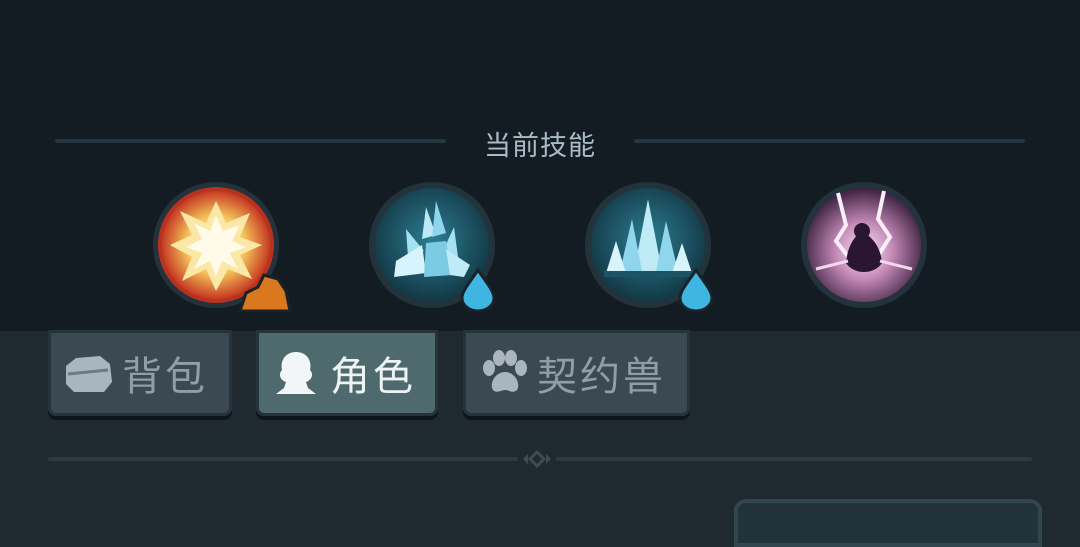 Image resolution: width=1080 pixels, height=547 pixels. I want to click on character-icon, so click(296, 373).